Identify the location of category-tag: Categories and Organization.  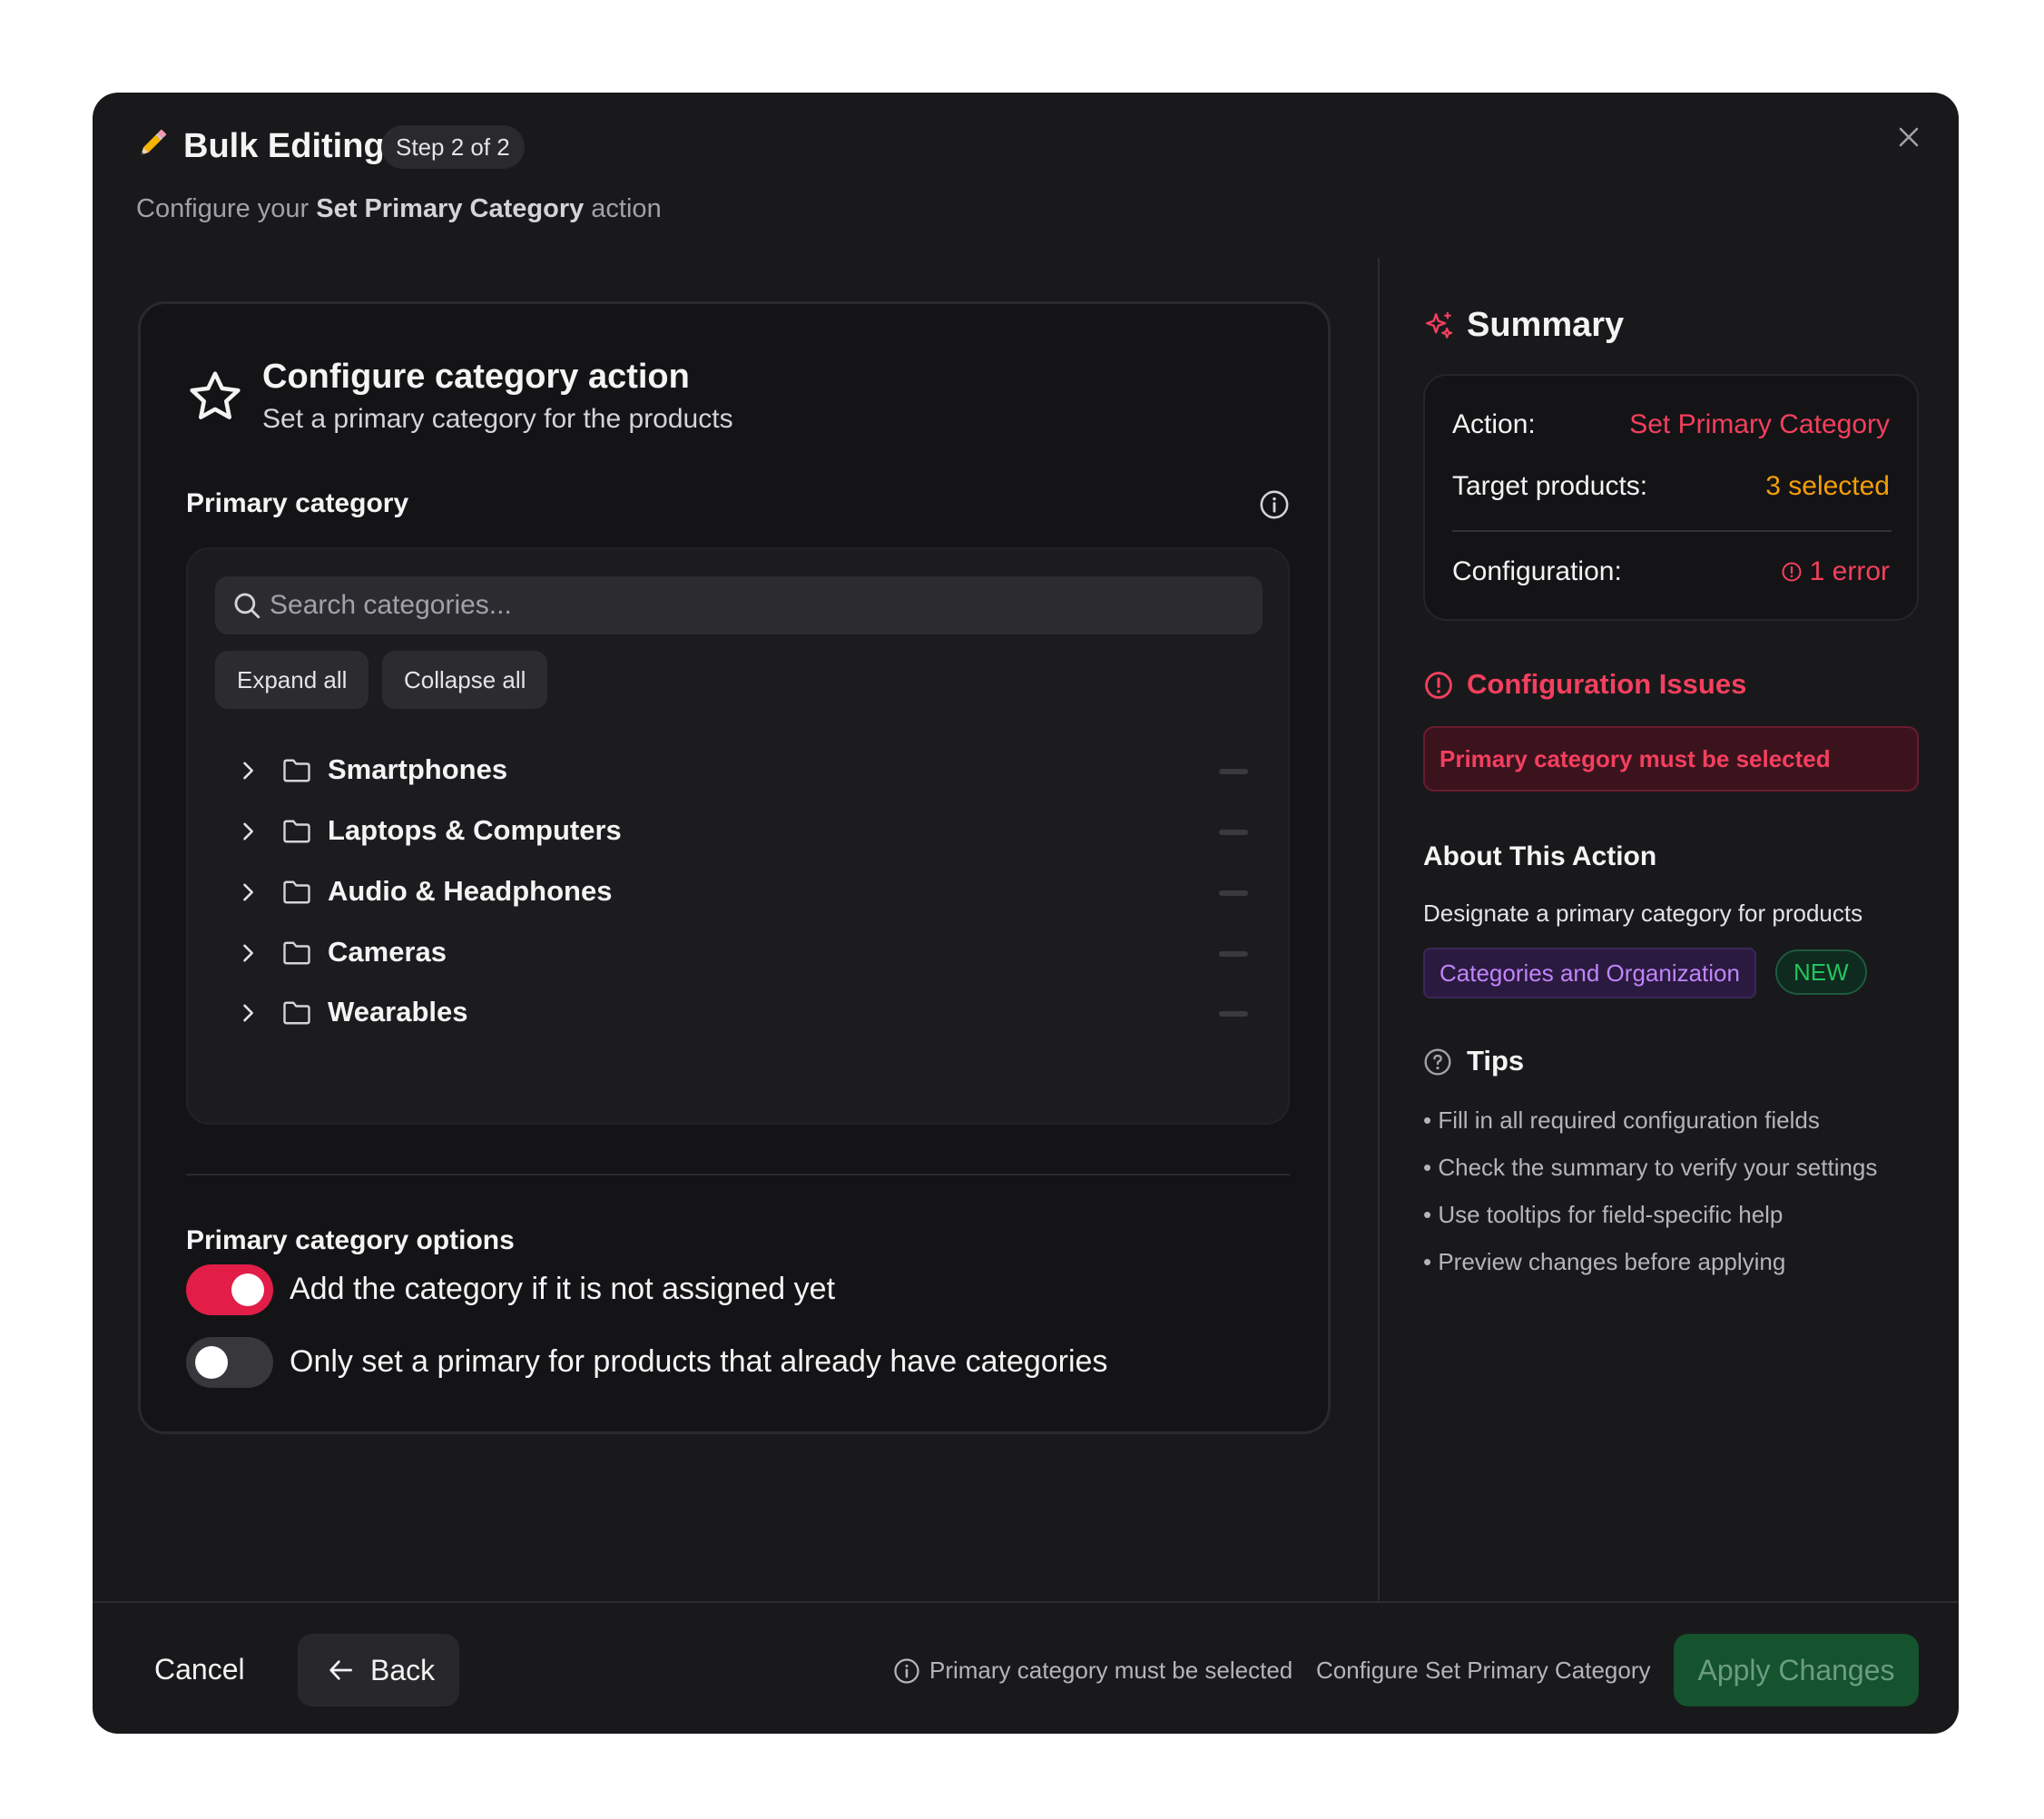
(1589, 973).